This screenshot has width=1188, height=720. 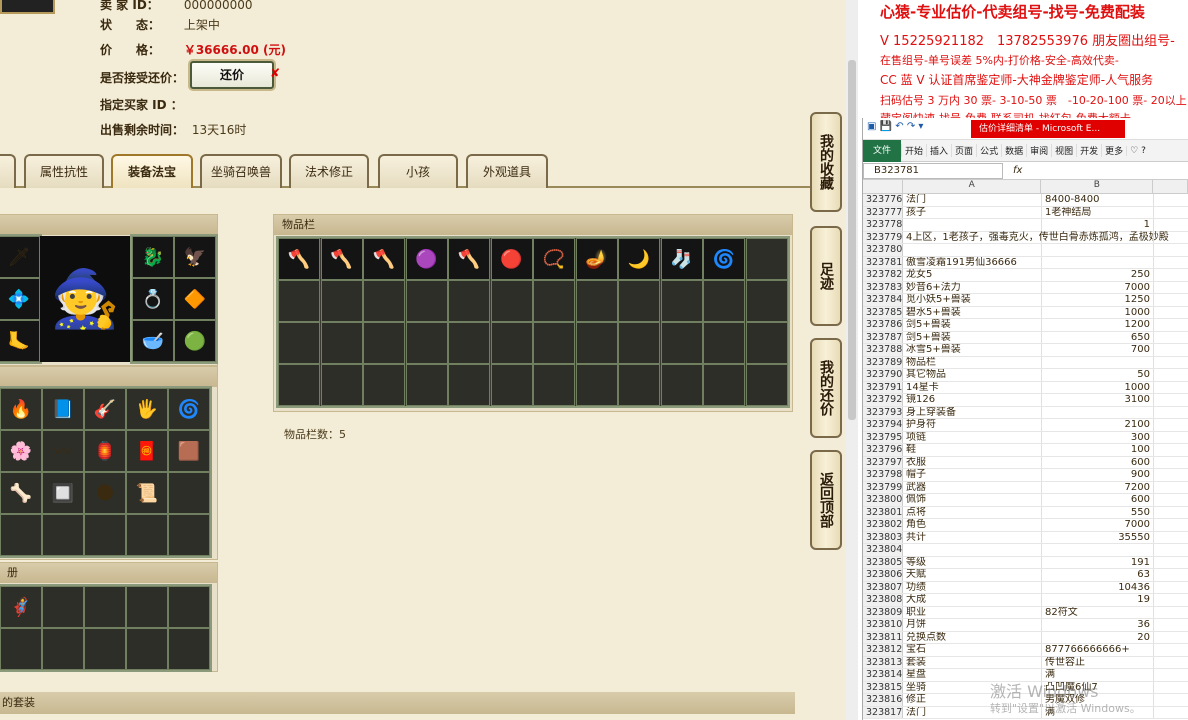 What do you see at coordinates (1098, 512) in the screenshot?
I see `cell-b: 550` at bounding box center [1098, 512].